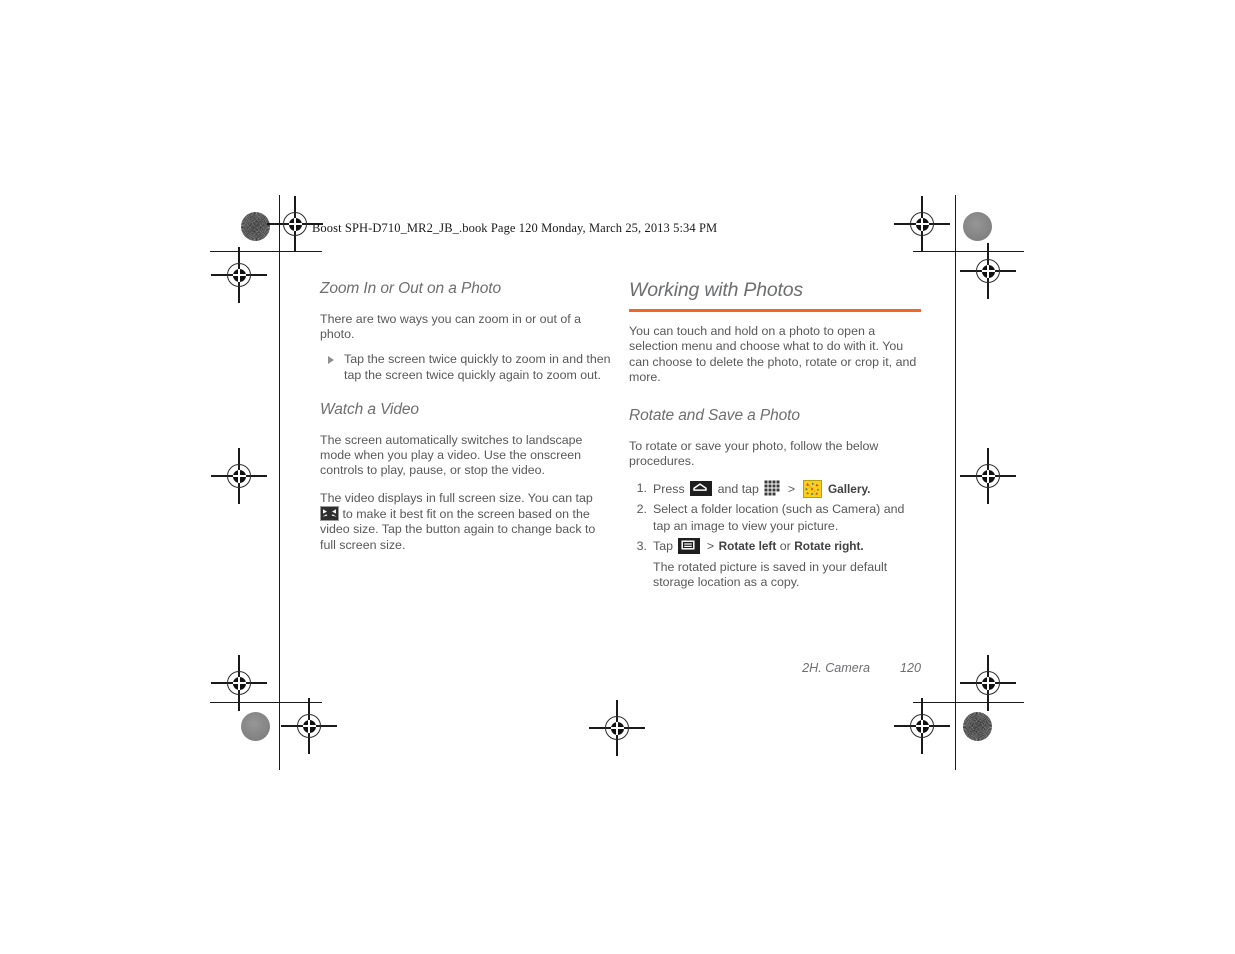 This screenshot has width=1235, height=954. Describe the element at coordinates (266, 251) in the screenshot. I see `trim-line-top-left` at that location.